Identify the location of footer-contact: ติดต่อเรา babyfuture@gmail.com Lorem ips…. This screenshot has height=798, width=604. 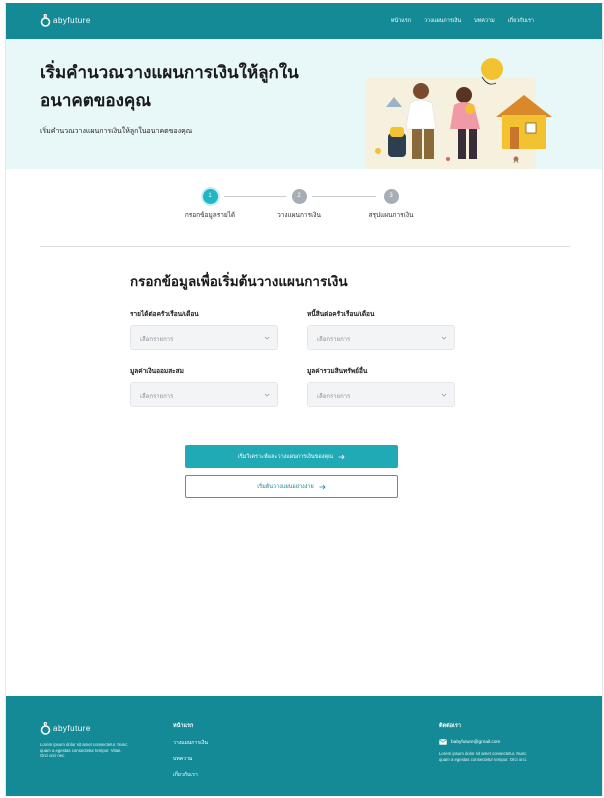
(484, 742).